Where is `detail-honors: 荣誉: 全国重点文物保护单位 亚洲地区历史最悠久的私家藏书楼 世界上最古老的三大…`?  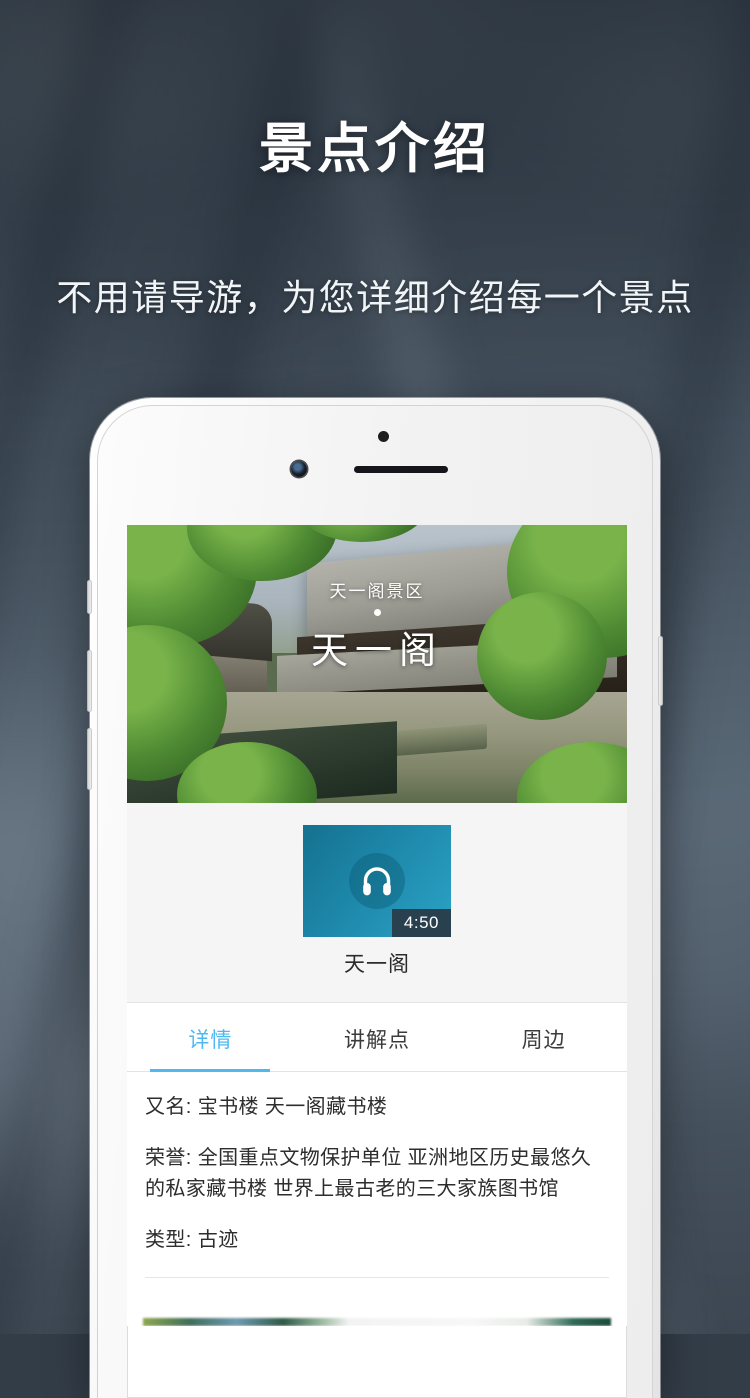
detail-honors: 荣誉: 全国重点文物保护单位 亚洲地区历史最悠久的私家藏书楼 世界上最古老的三大… is located at coordinates (368, 1173).